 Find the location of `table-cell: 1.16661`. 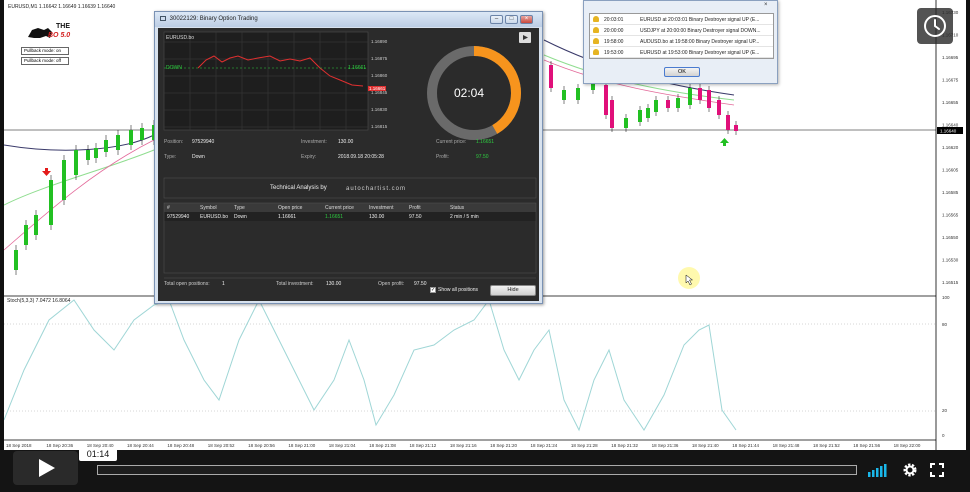

table-cell: 1.16661 is located at coordinates (287, 217).